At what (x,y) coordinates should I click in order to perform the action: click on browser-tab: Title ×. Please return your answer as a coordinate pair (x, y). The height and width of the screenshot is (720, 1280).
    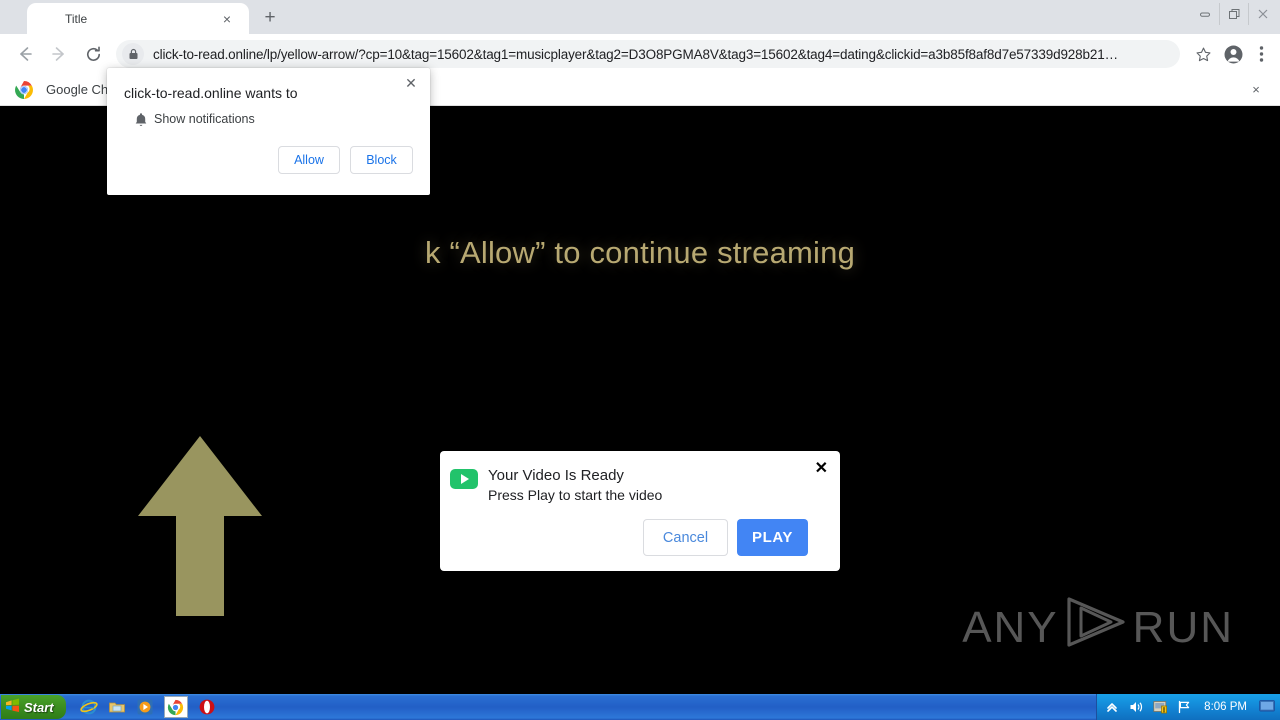
    Looking at the image, I should click on (138, 18).